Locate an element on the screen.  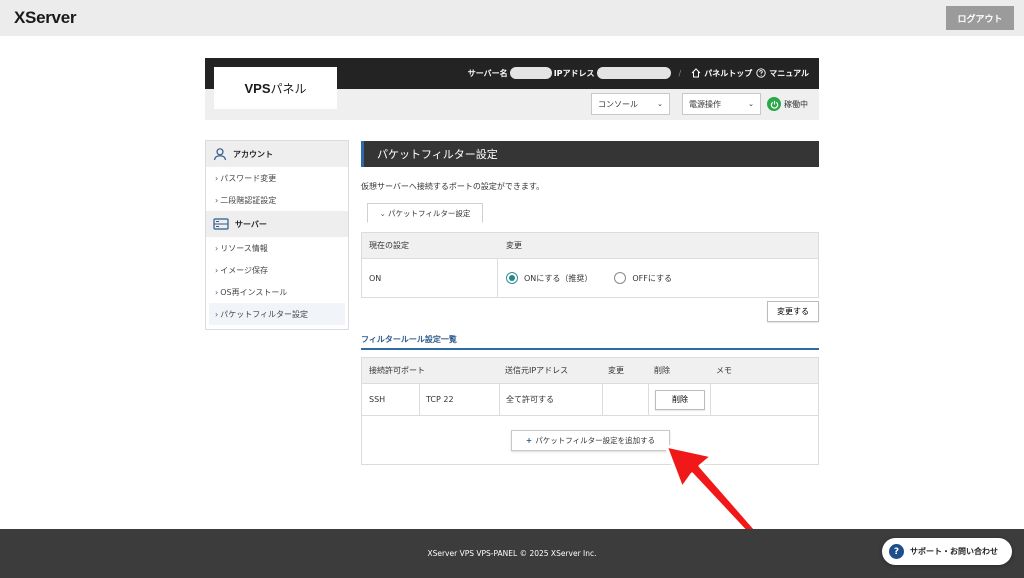
server-name-label: サーバー名 is located at coordinates (487, 73).